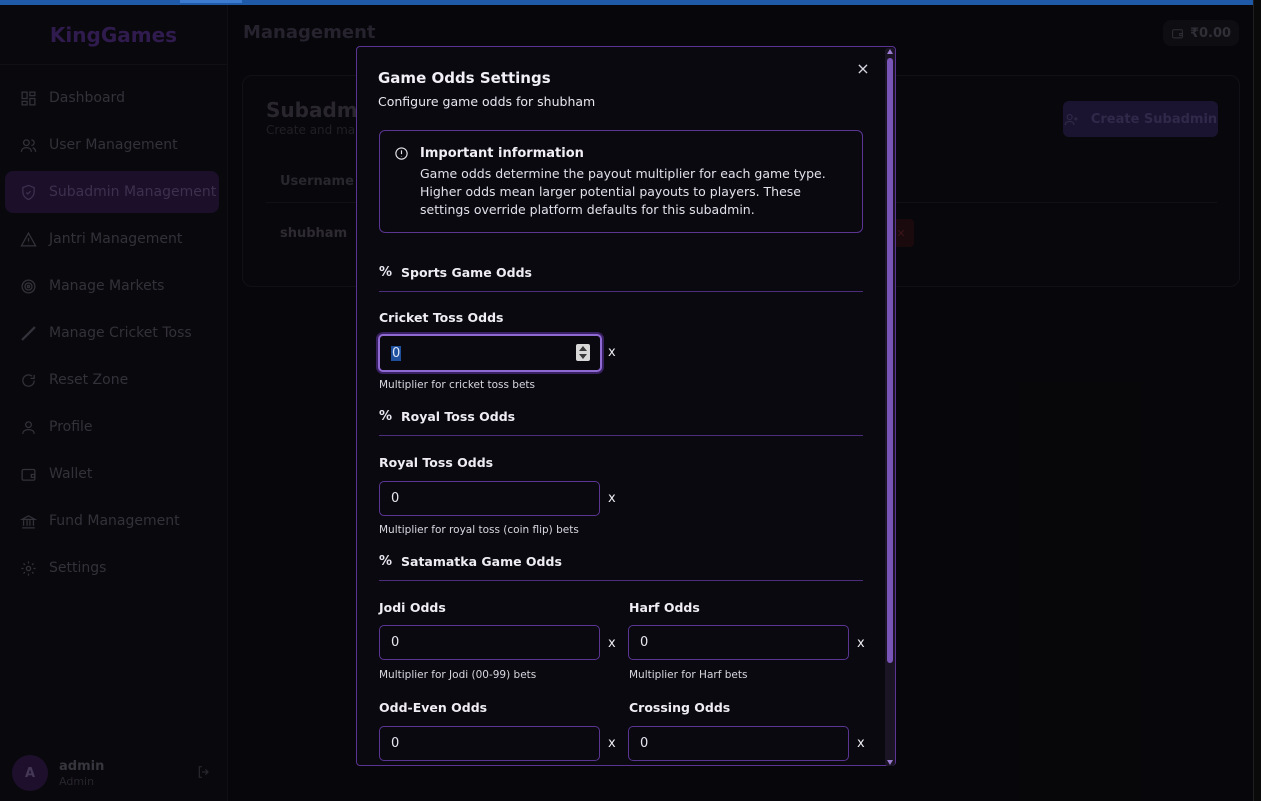 Image resolution: width=1261 pixels, height=801 pixels. I want to click on crossing-label: Crossing Odds, so click(680, 707).